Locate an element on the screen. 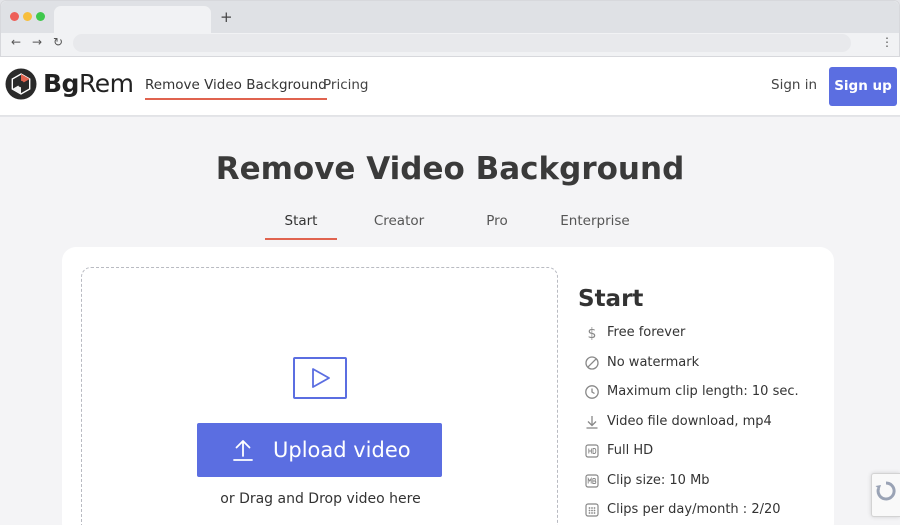  logo-icon is located at coordinates (21, 84).